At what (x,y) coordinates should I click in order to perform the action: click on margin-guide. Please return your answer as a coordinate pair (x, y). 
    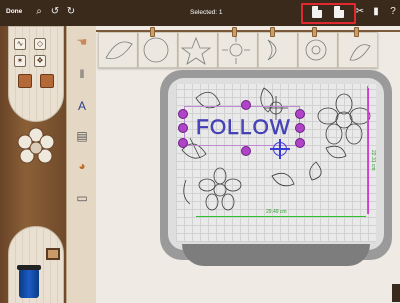
    Looking at the image, I should click on (368, 151).